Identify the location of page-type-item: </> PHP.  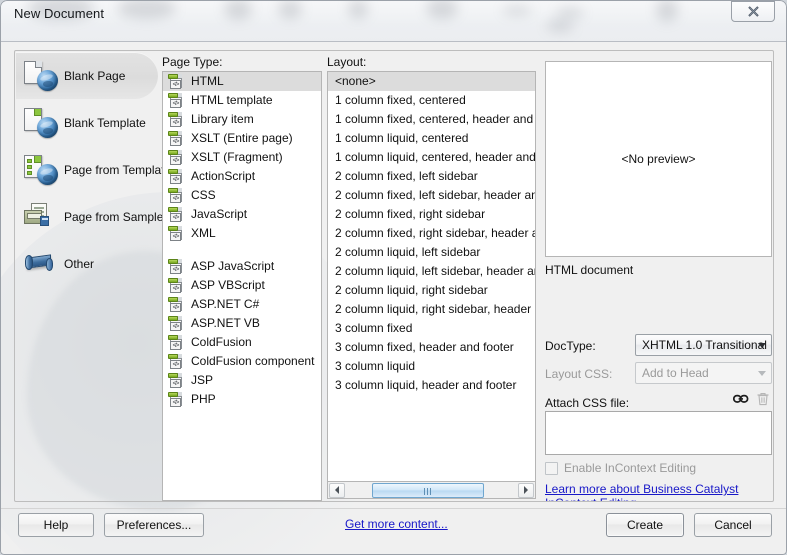
(242, 399).